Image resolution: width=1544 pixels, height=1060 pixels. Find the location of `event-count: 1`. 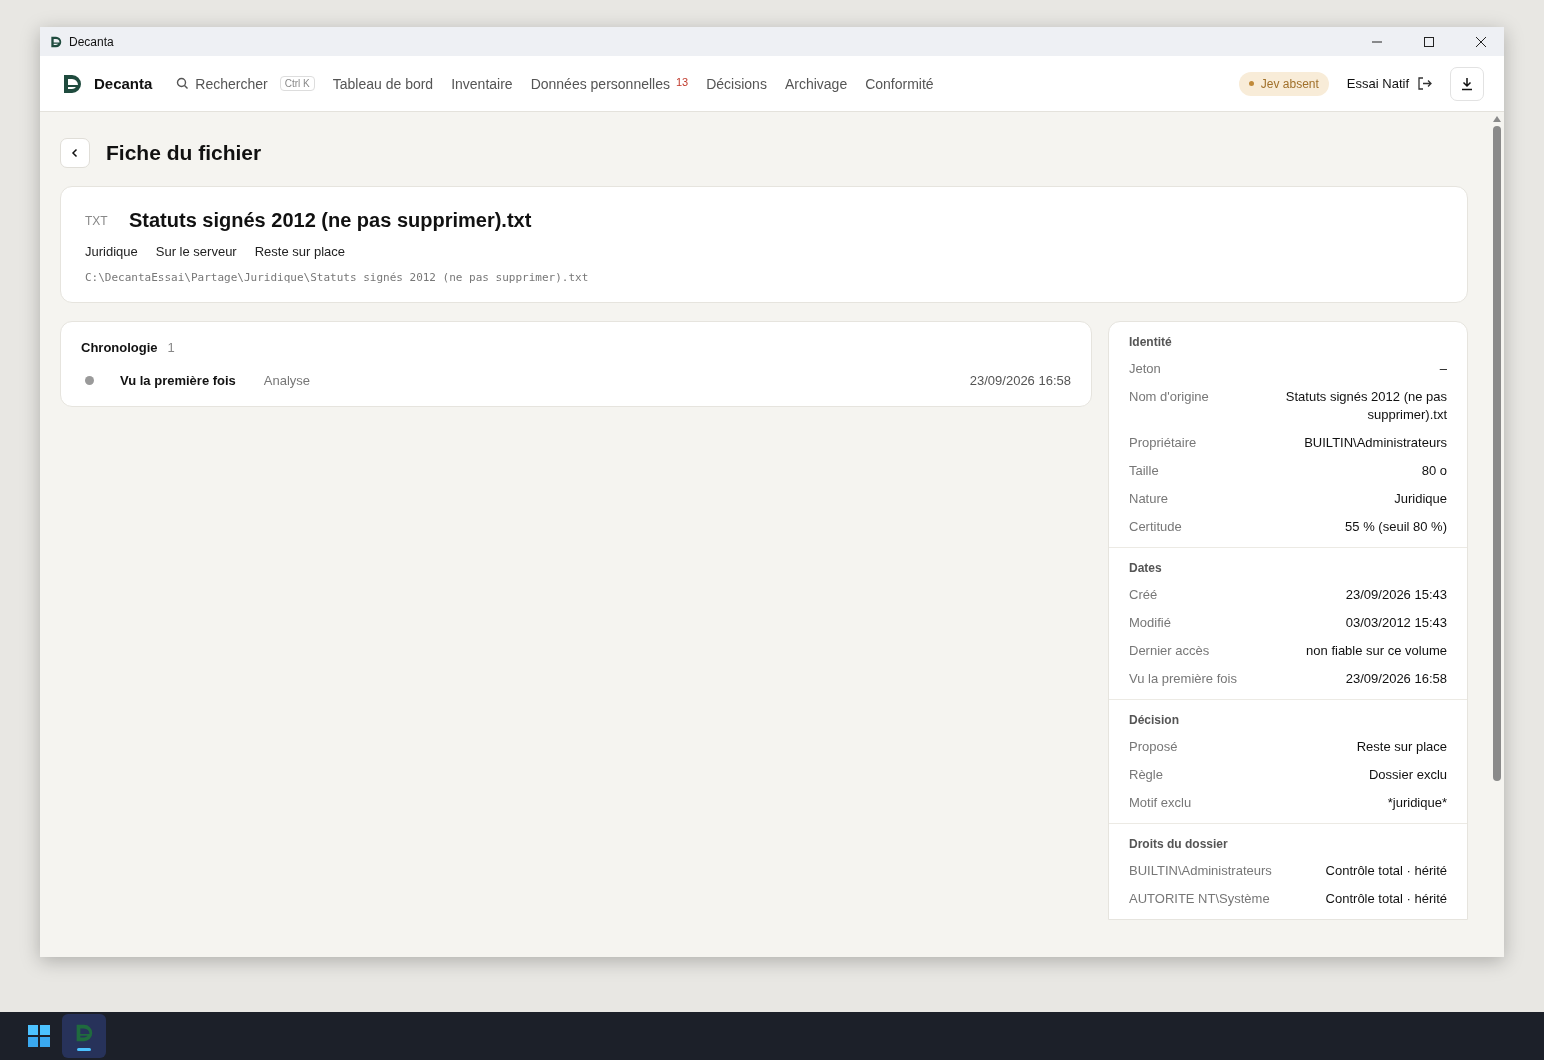

event-count: 1 is located at coordinates (171, 347).